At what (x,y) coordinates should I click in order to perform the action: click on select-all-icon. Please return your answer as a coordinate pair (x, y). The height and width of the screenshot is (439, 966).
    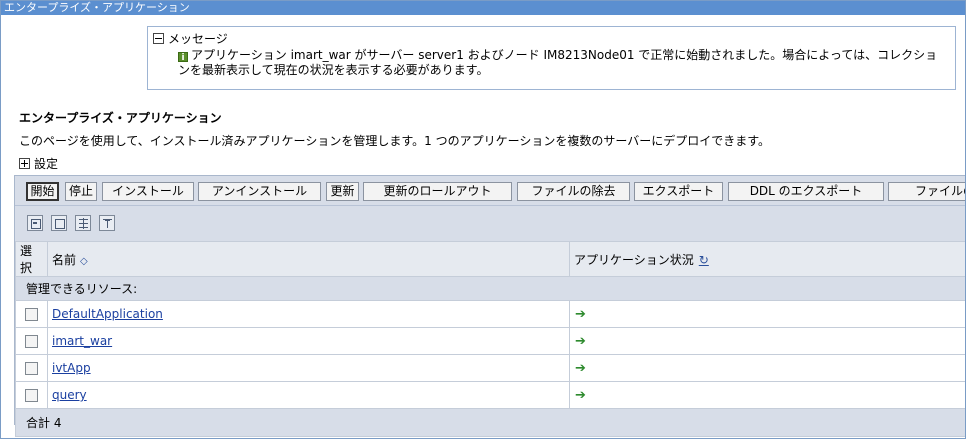
    Looking at the image, I should click on (35, 223).